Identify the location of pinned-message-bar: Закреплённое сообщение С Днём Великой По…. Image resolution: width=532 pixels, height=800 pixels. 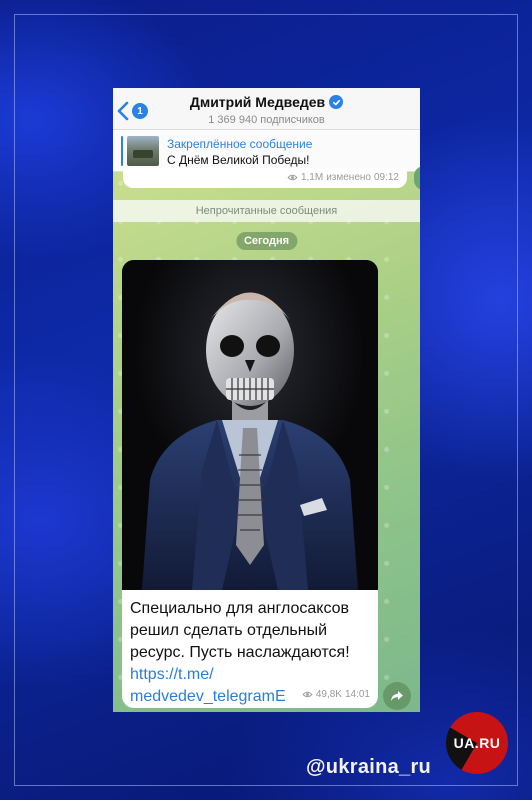
(266, 151).